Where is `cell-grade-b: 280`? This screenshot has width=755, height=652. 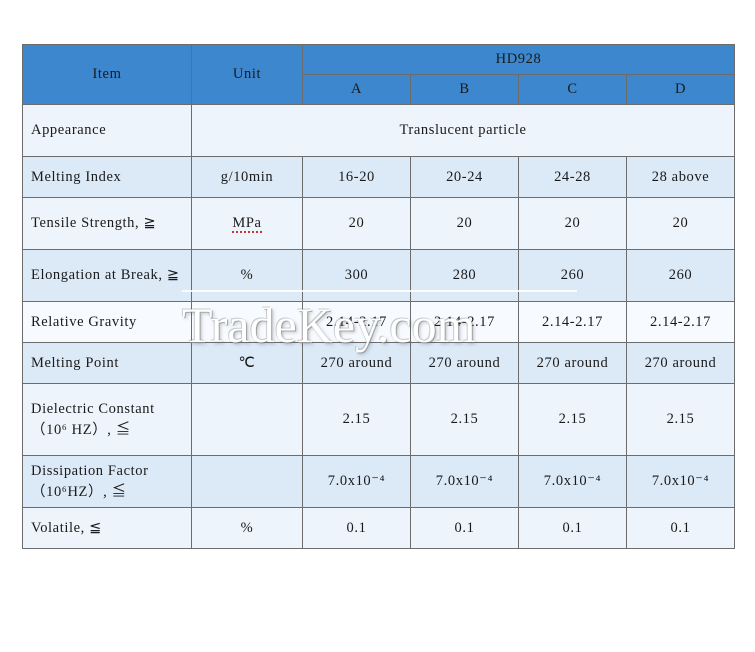 cell-grade-b: 280 is located at coordinates (464, 275).